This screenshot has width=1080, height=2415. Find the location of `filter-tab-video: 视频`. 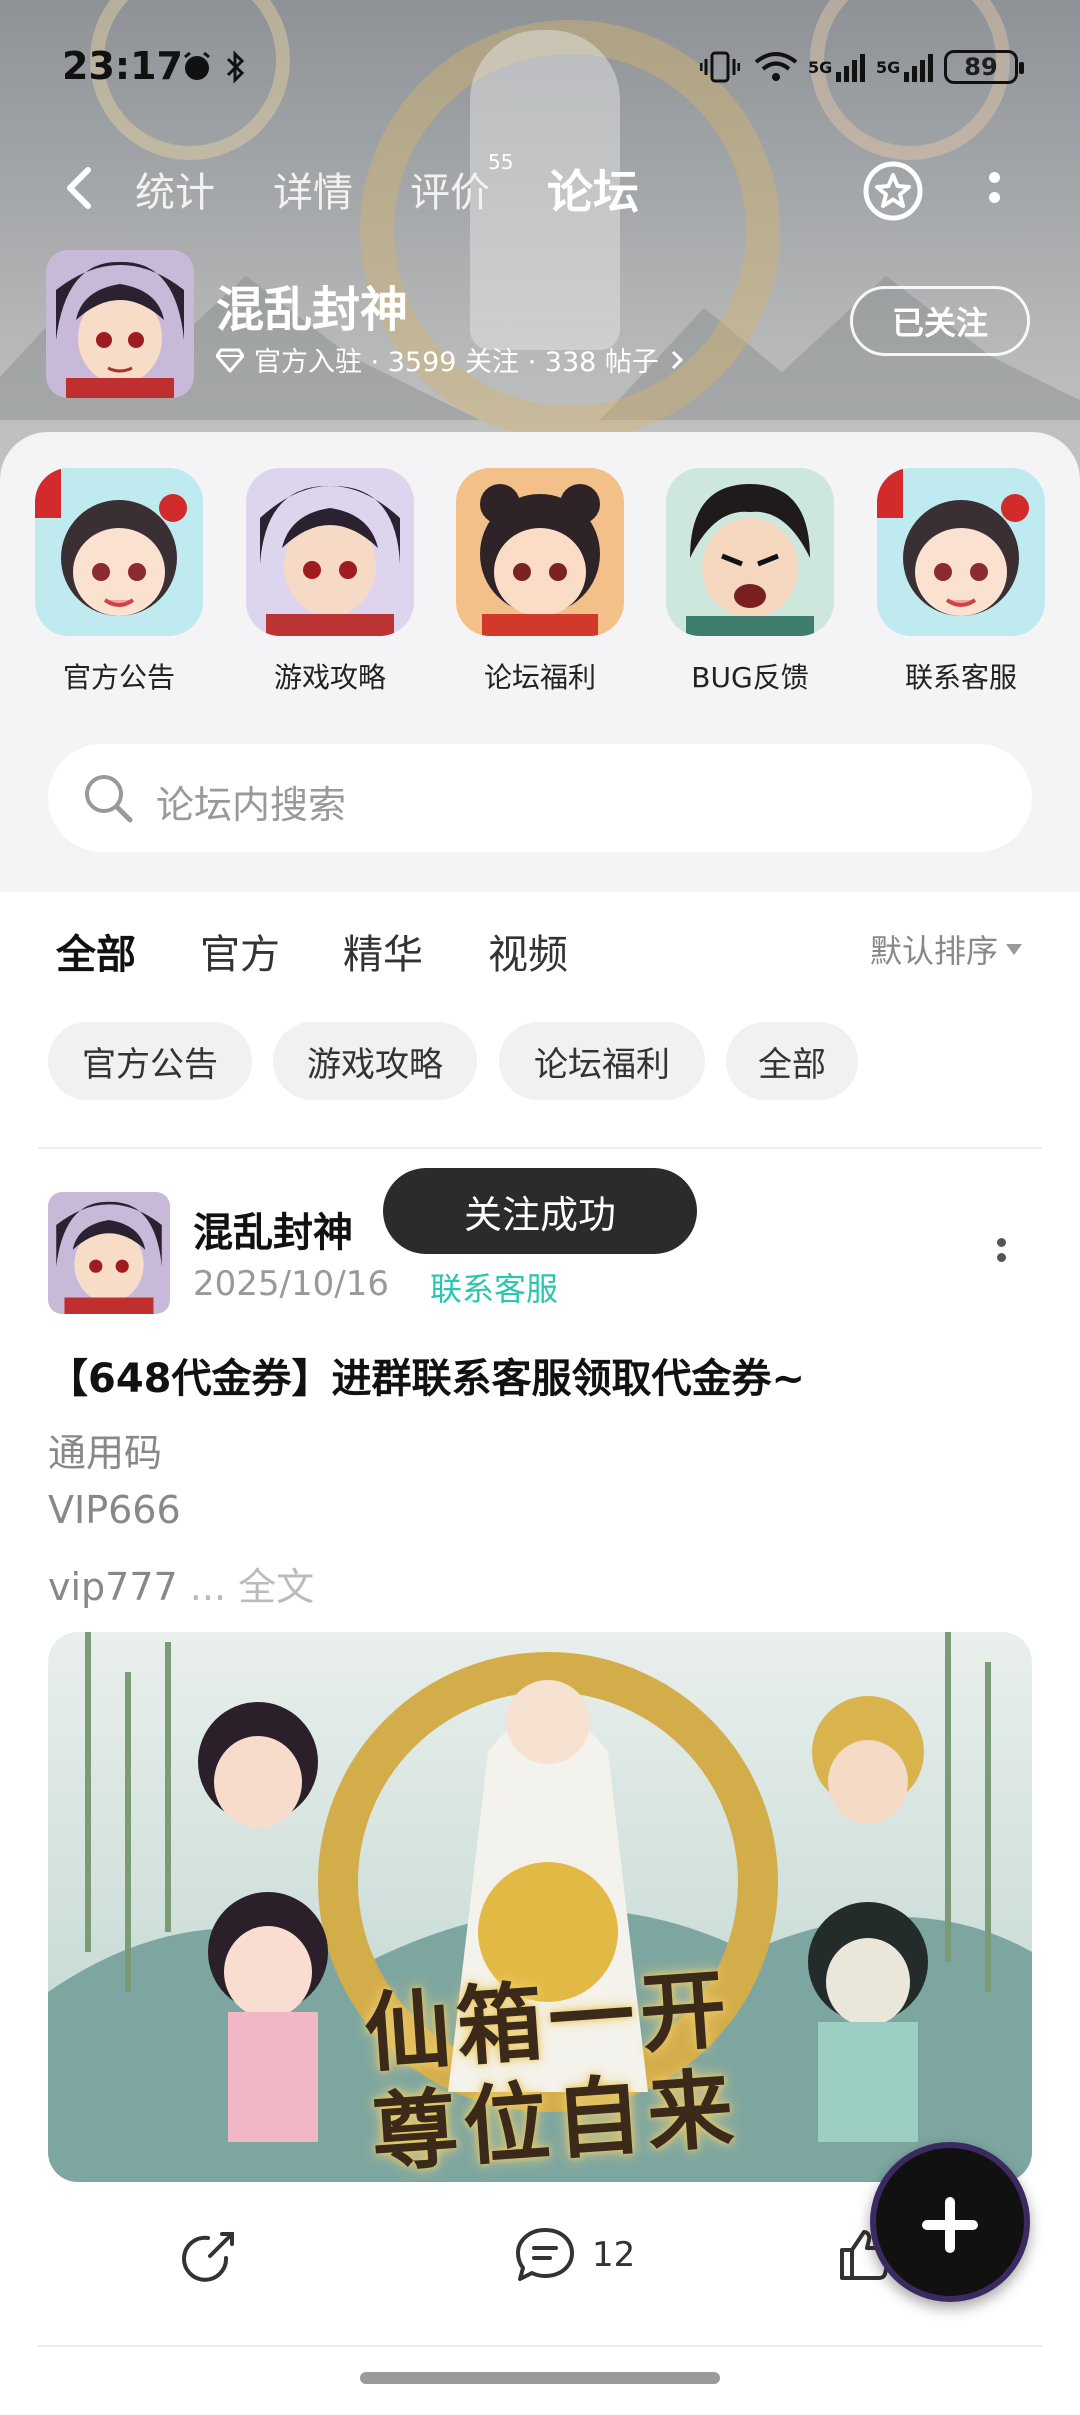

filter-tab-video: 视频 is located at coordinates (528, 951).